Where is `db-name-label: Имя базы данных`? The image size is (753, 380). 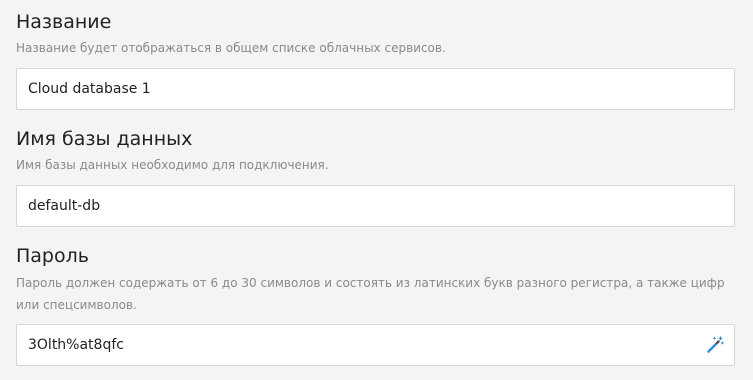 db-name-label: Имя базы данных is located at coordinates (104, 139).